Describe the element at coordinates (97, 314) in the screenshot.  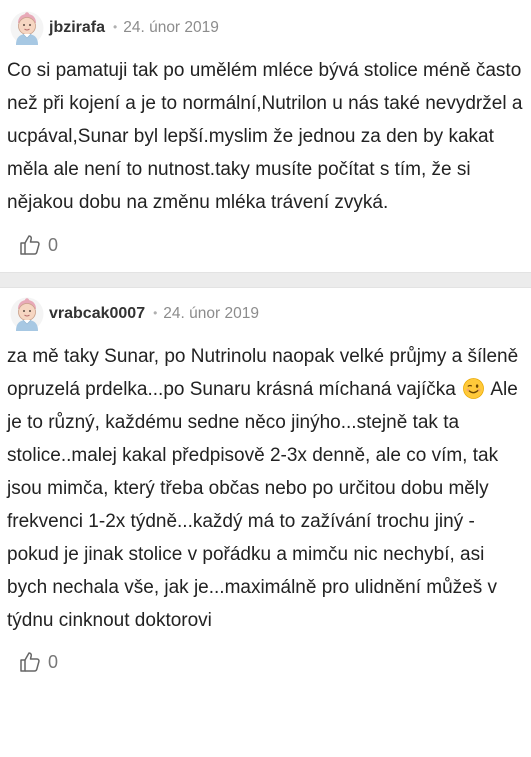
I see `comment-author: vrabcak0007` at that location.